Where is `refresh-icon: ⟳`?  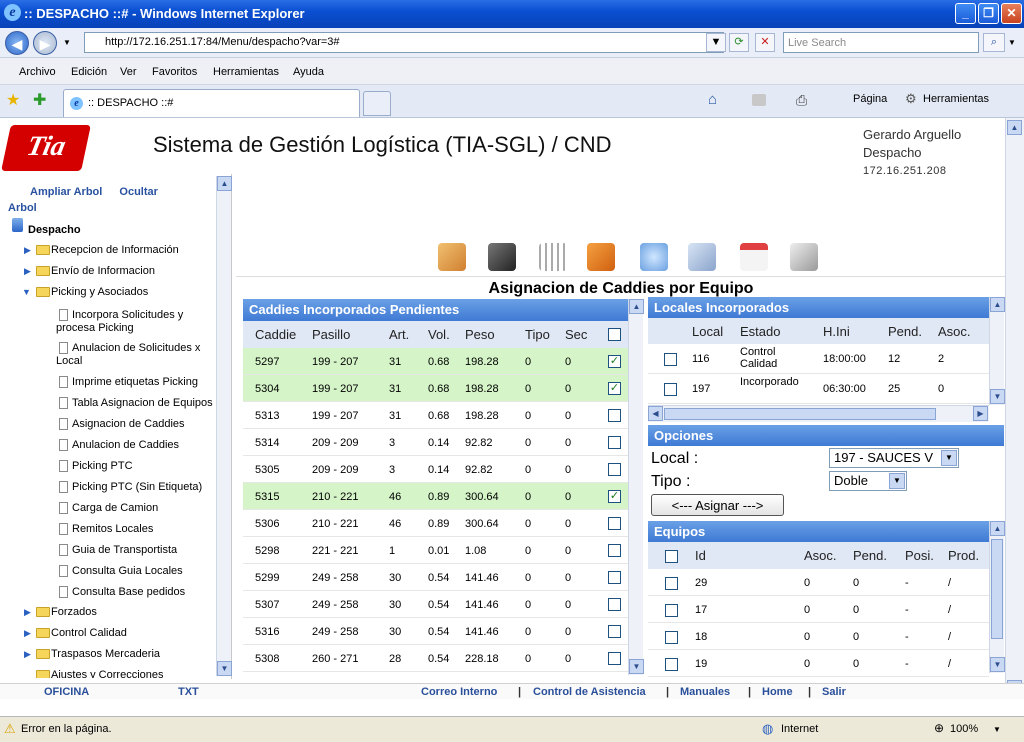
refresh-icon: ⟳ is located at coordinates (739, 42).